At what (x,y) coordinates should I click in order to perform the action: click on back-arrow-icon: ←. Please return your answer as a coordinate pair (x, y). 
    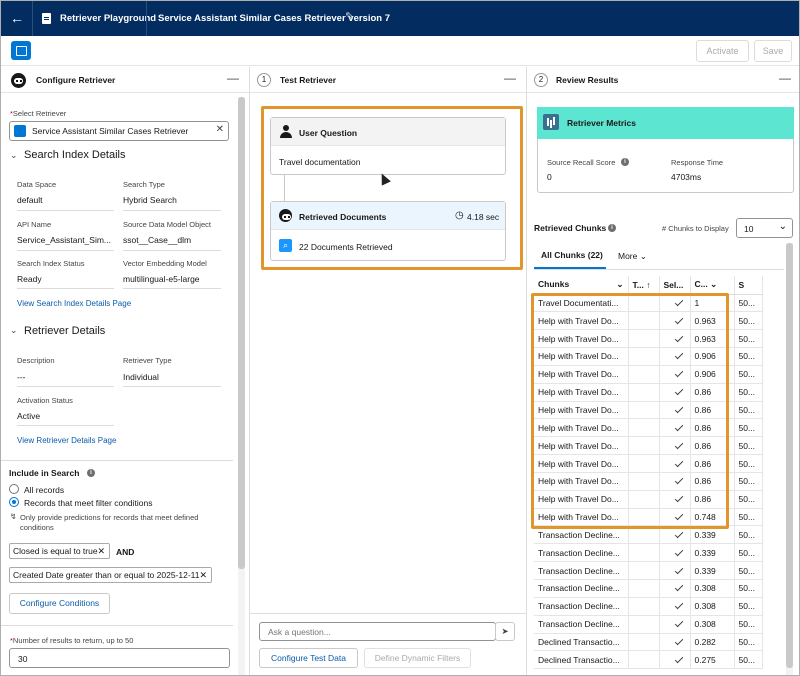
    Looking at the image, I should click on (17, 18).